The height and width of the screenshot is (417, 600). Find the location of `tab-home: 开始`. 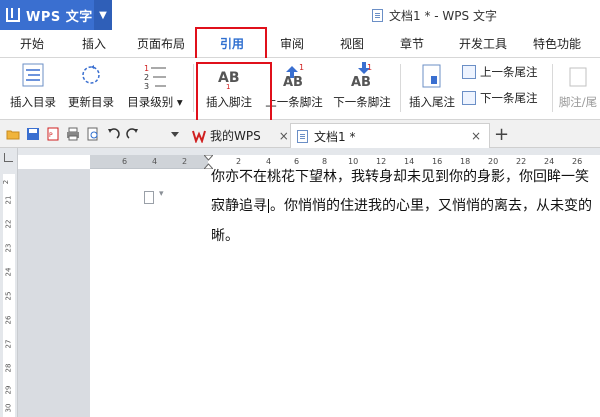

tab-home: 开始 is located at coordinates (32, 44).